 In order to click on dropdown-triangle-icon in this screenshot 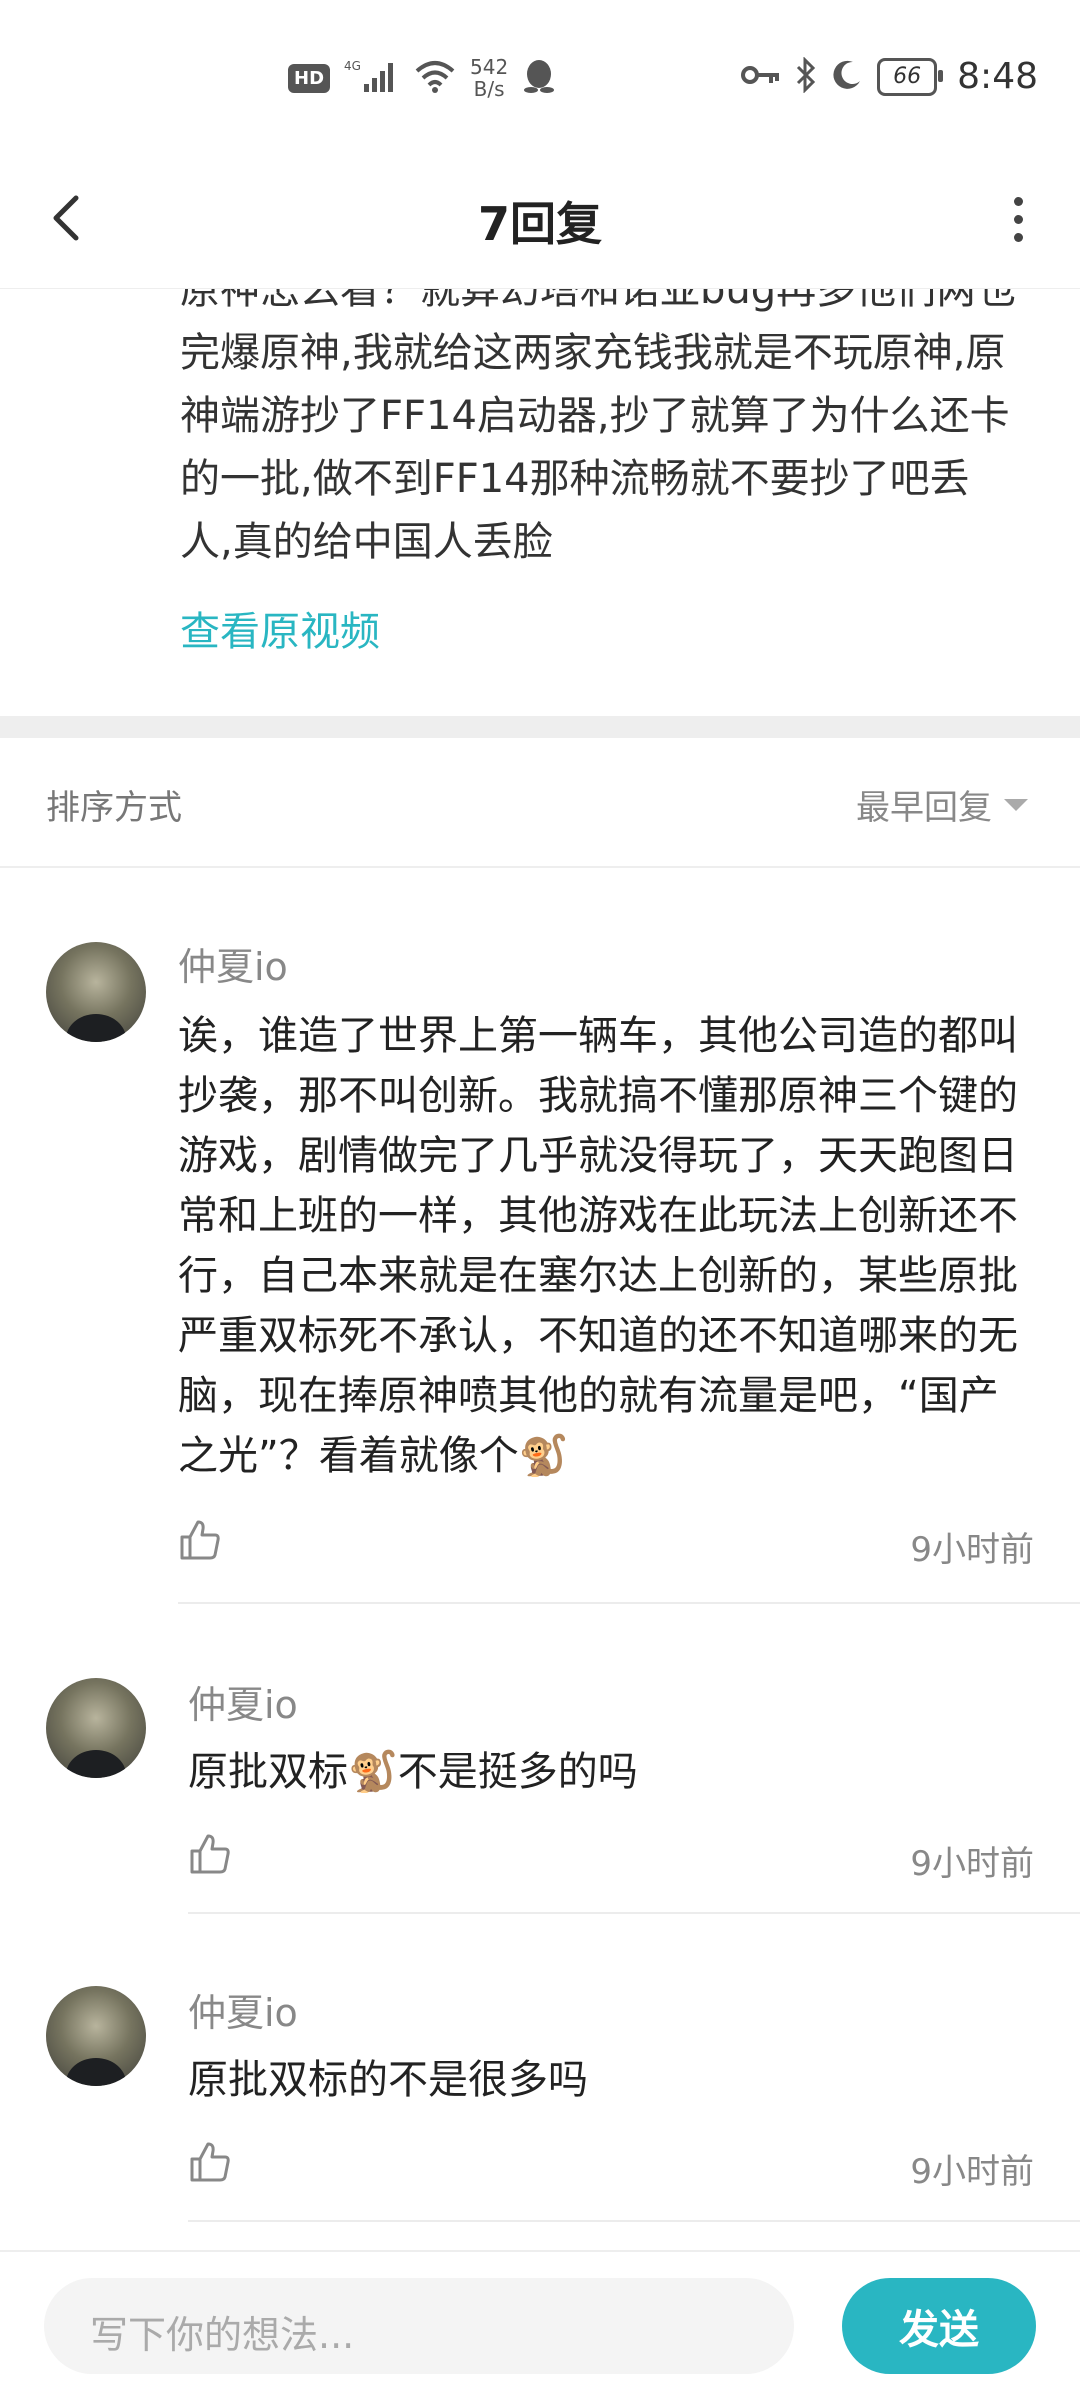, I will do `click(1016, 804)`.